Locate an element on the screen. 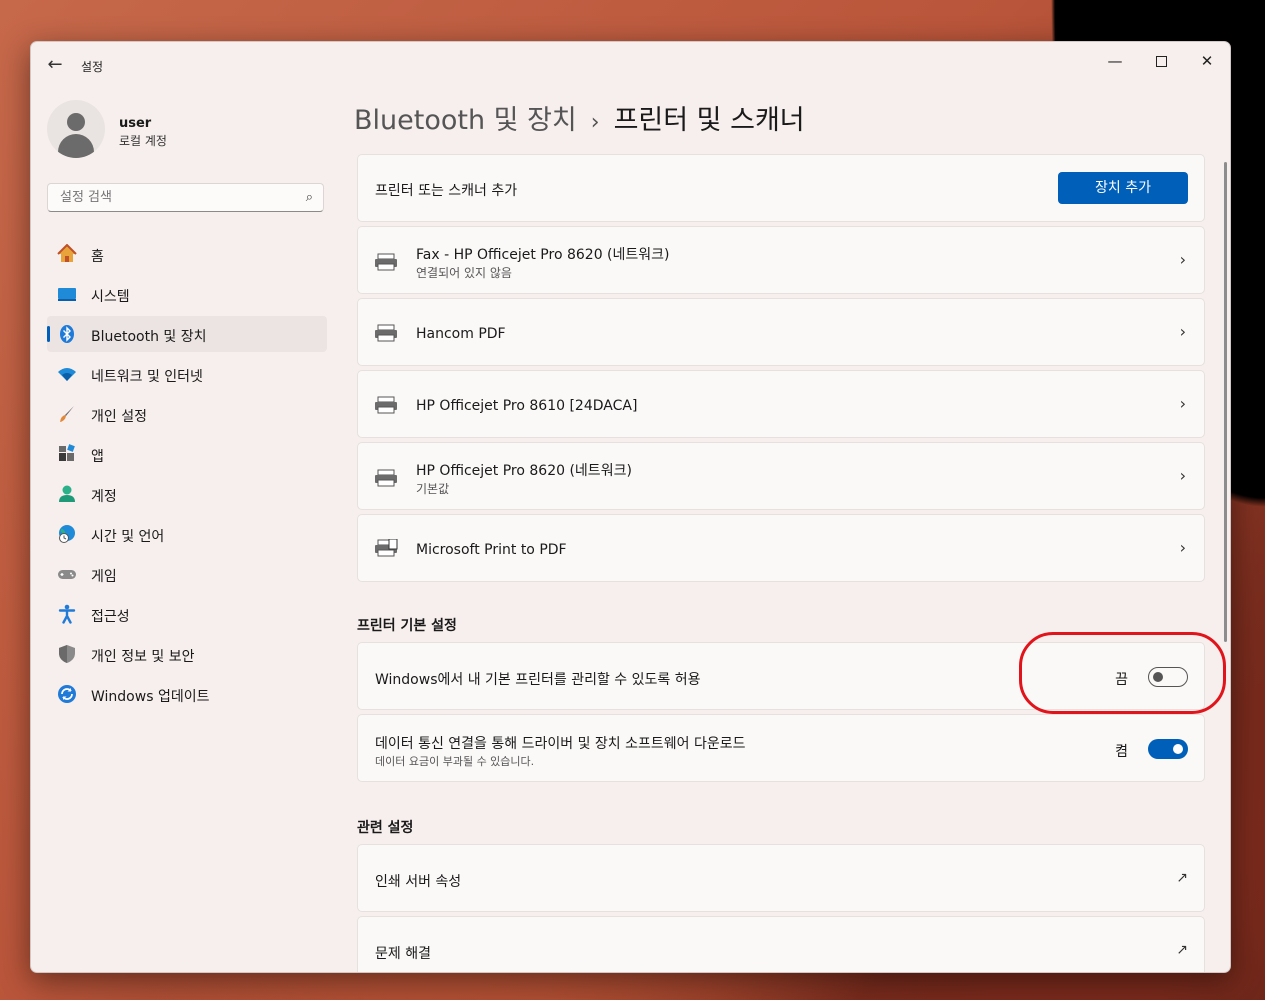  gamepad-icon is located at coordinates (67, 574).